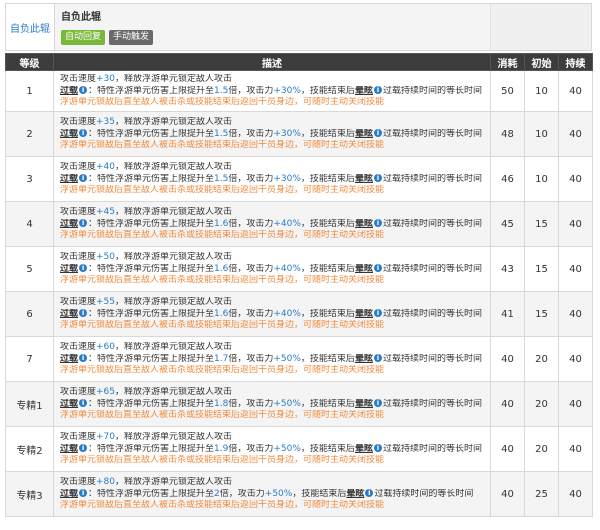 The width and height of the screenshot is (600, 530). I want to click on desc-line-1: 攻击速度+35，释放浮游单元锁定敌人攻击, so click(146, 122).